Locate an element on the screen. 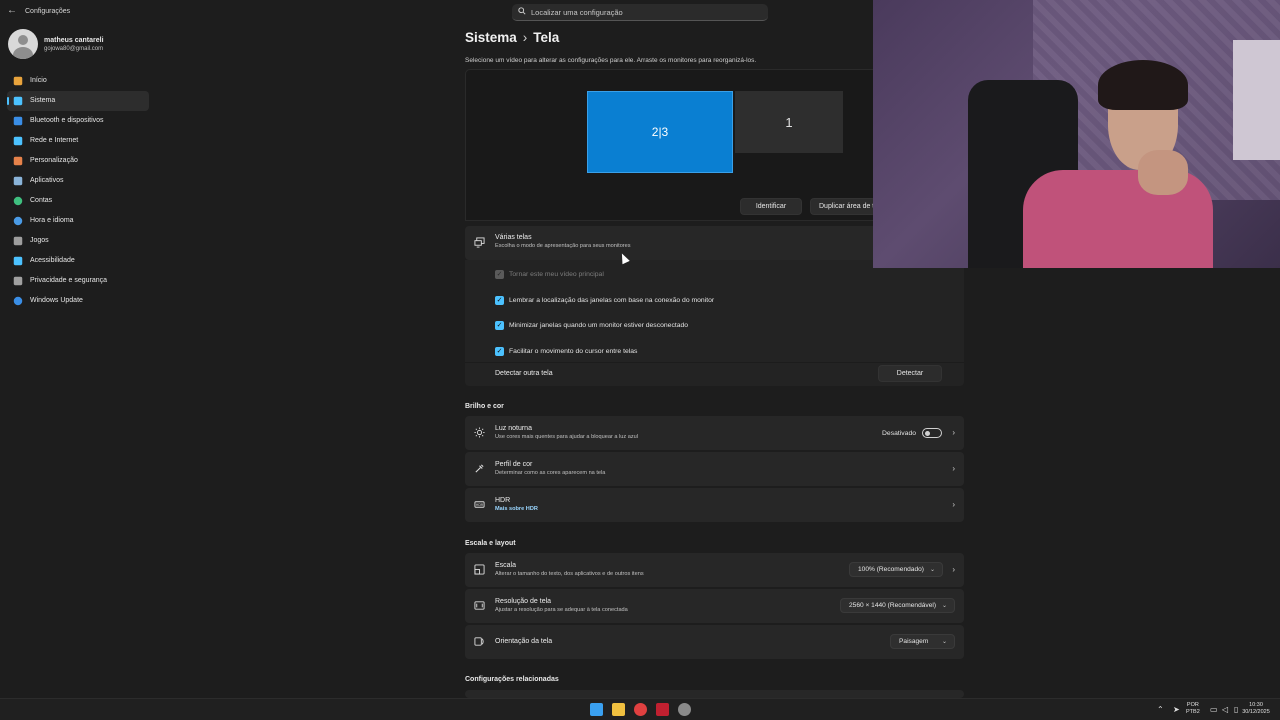 The image size is (1280, 720). hdr-icon: HDR is located at coordinates (479, 504).